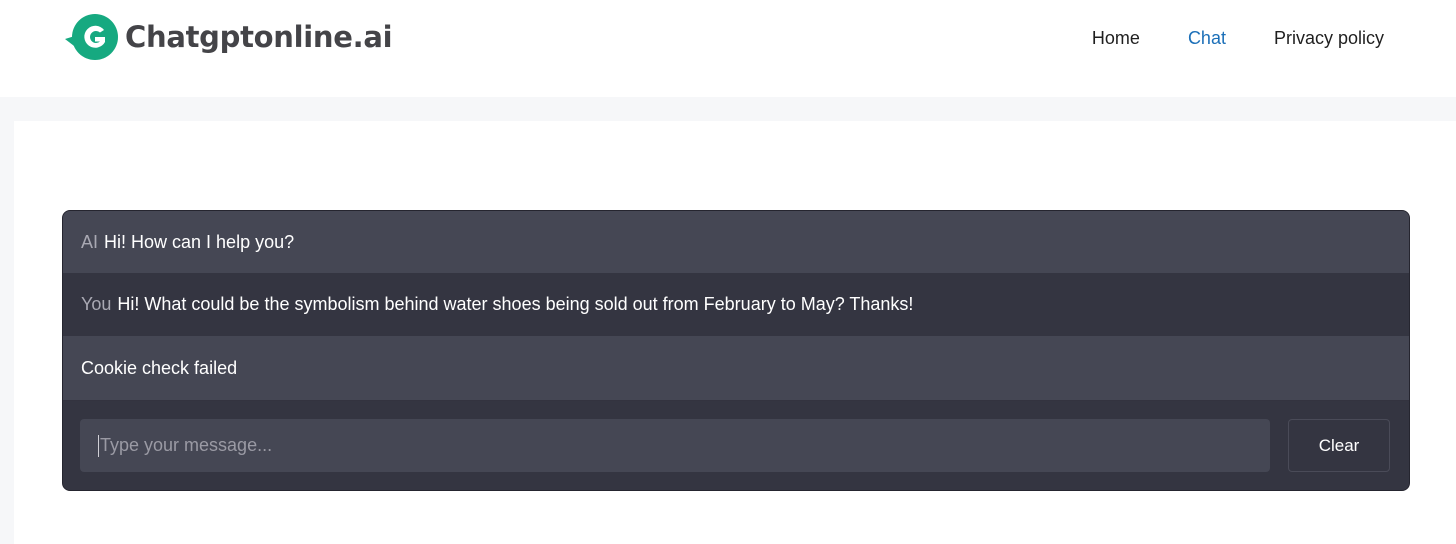 The image size is (1456, 544). I want to click on site-logo: Chatgptonline.ai, so click(228, 37).